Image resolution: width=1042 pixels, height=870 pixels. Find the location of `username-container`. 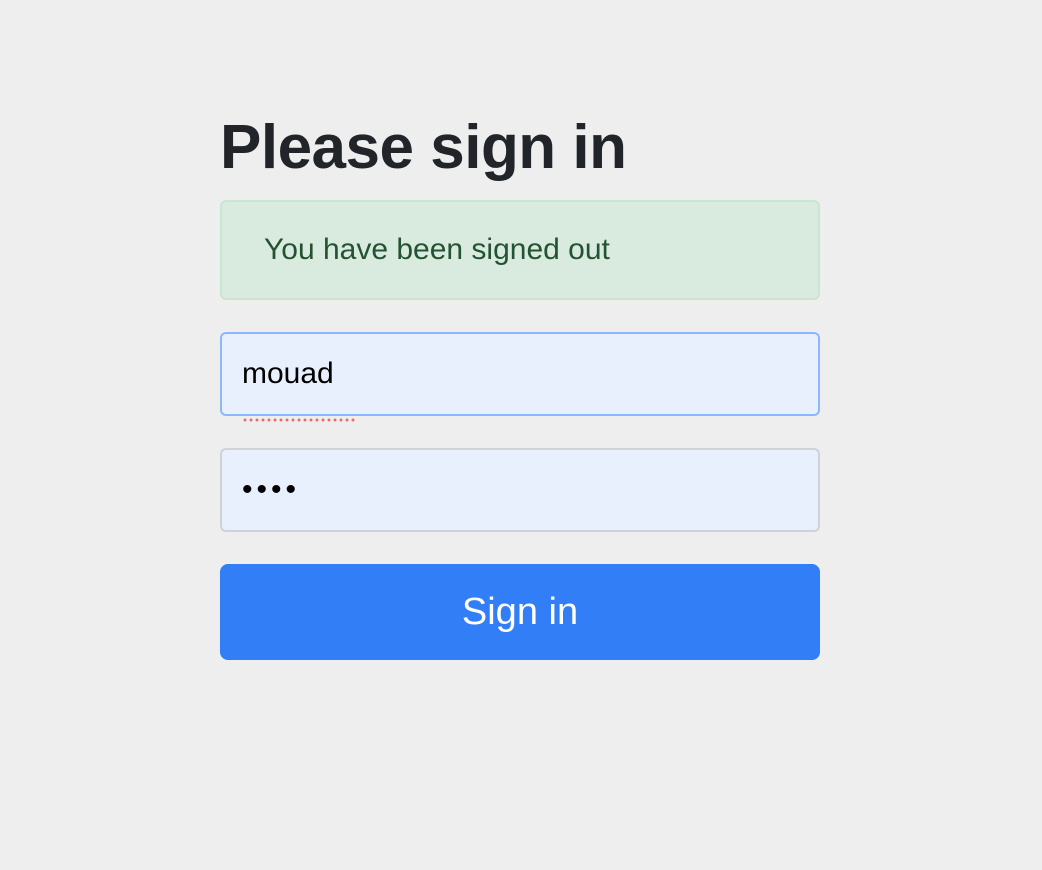

username-container is located at coordinates (520, 377).